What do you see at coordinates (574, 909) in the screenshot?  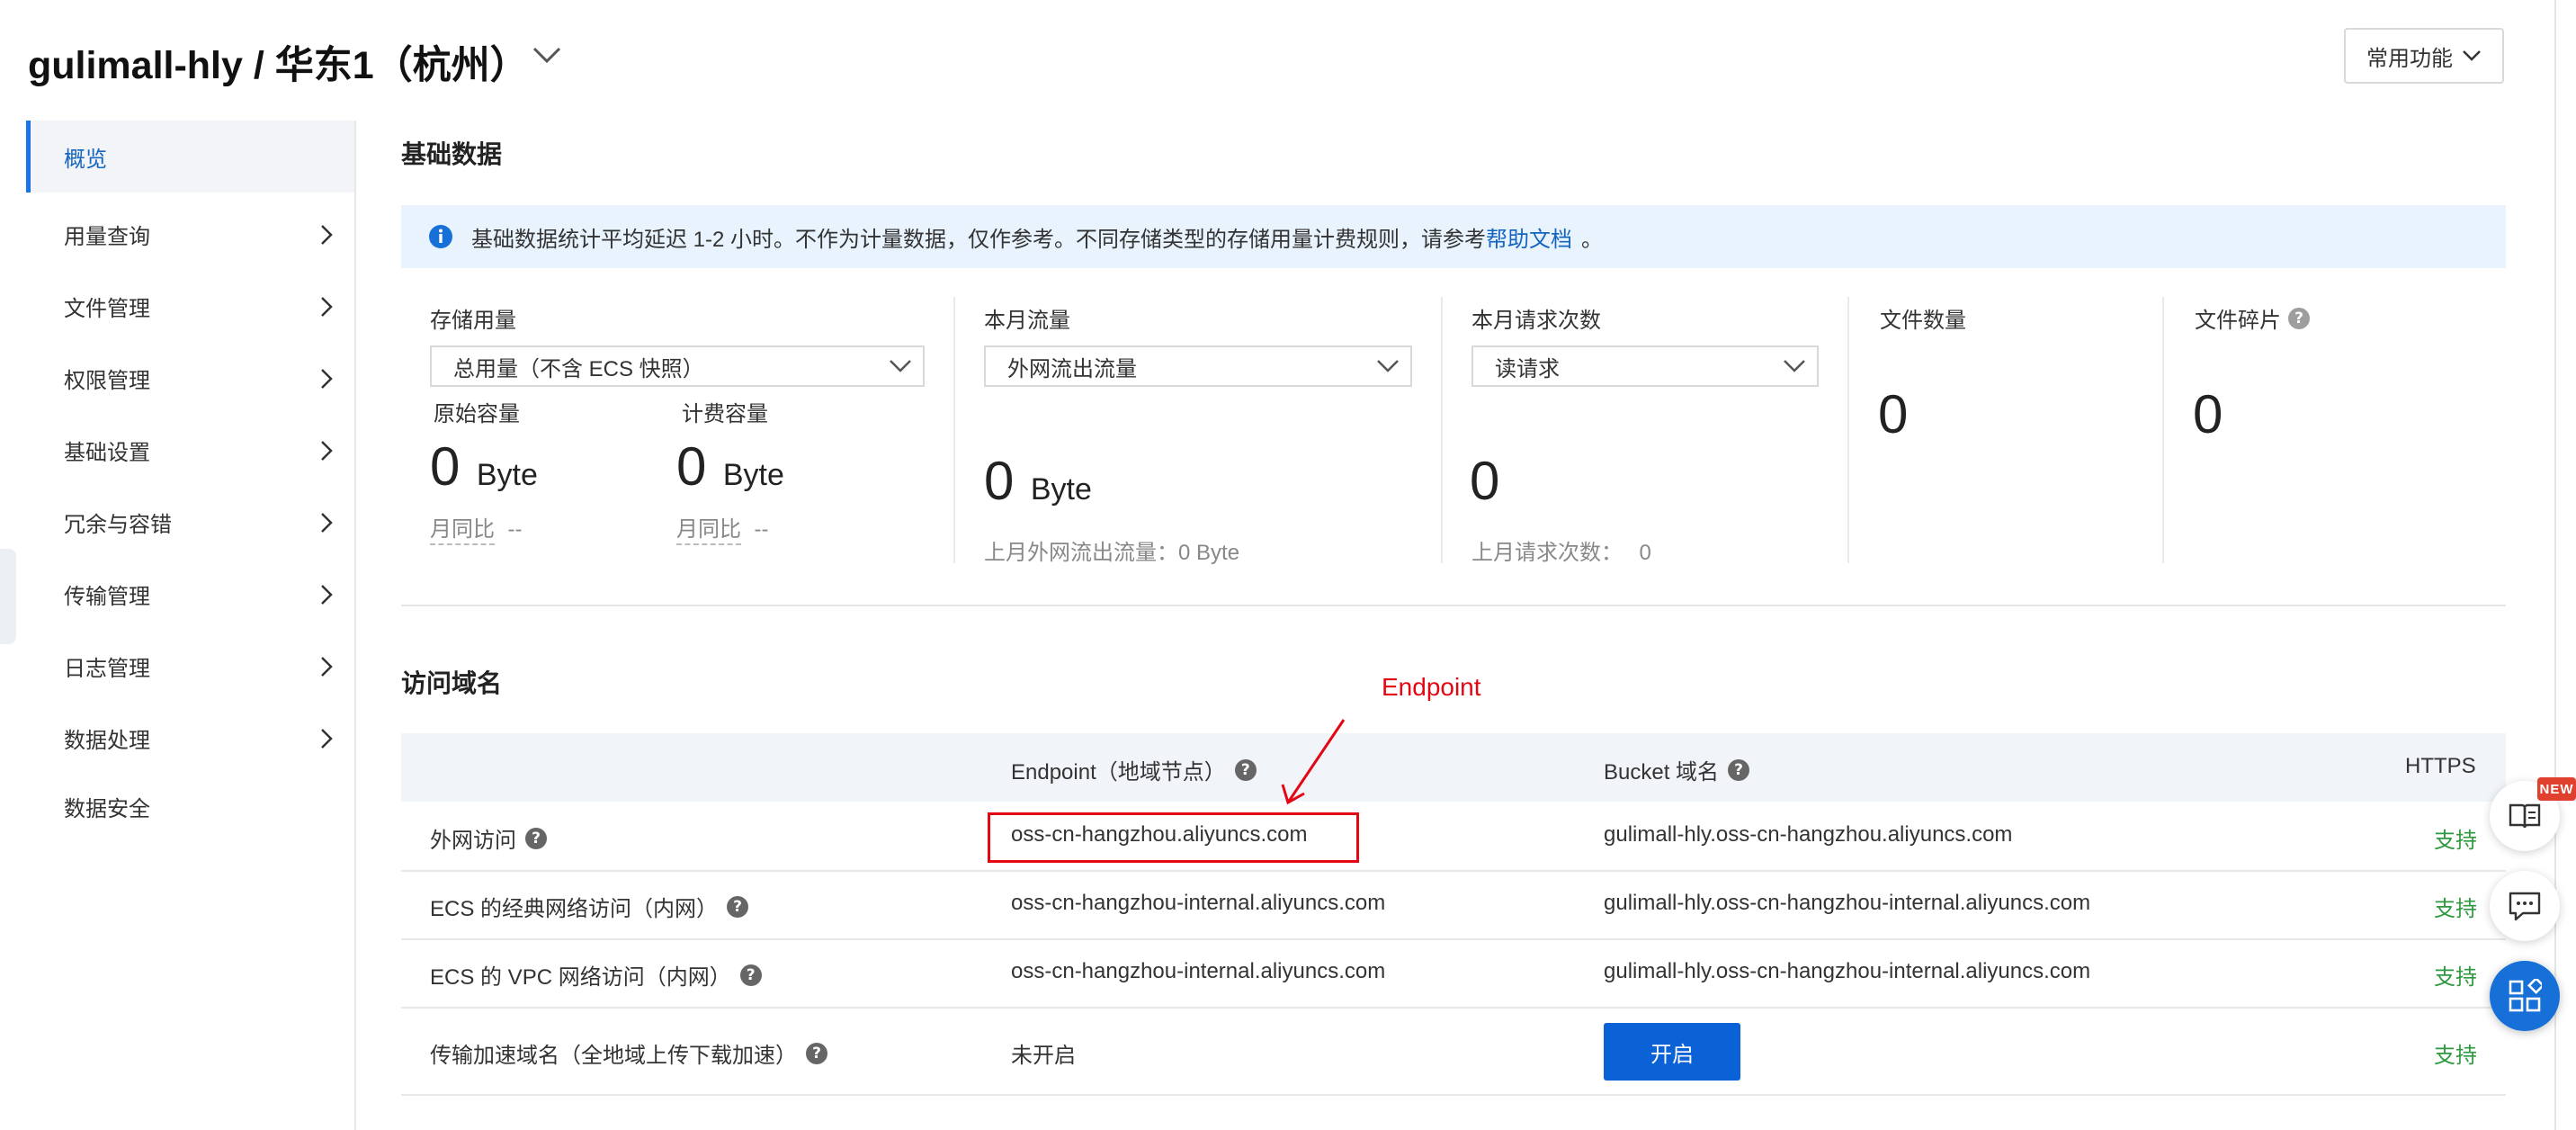 I see `row-name-label: ECS 的经典网络访问（内网）` at bounding box center [574, 909].